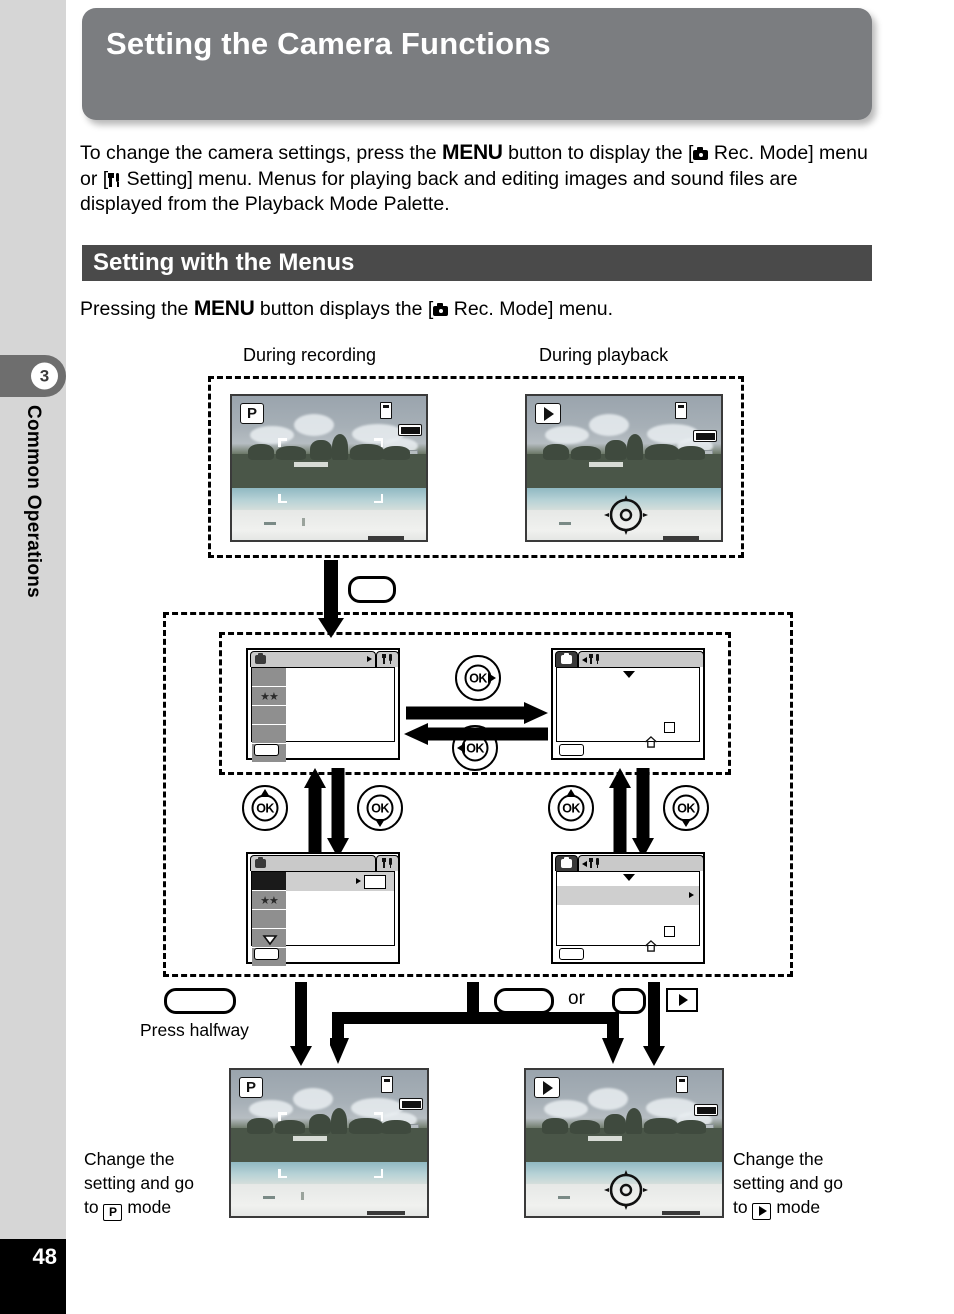  What do you see at coordinates (476, 734) in the screenshot?
I see `arrow-left-setting-to-rec` at bounding box center [476, 734].